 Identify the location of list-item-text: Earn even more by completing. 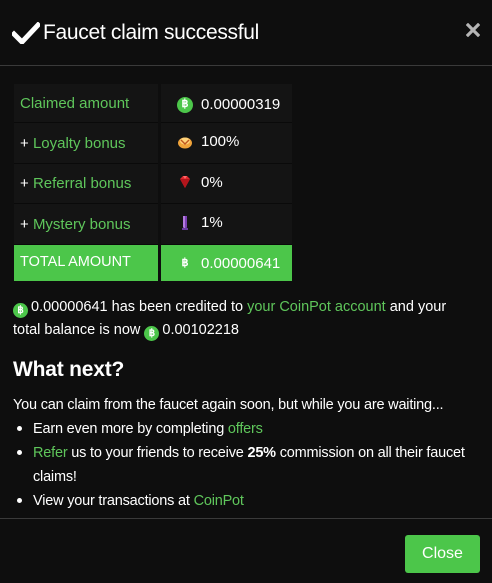
(130, 429).